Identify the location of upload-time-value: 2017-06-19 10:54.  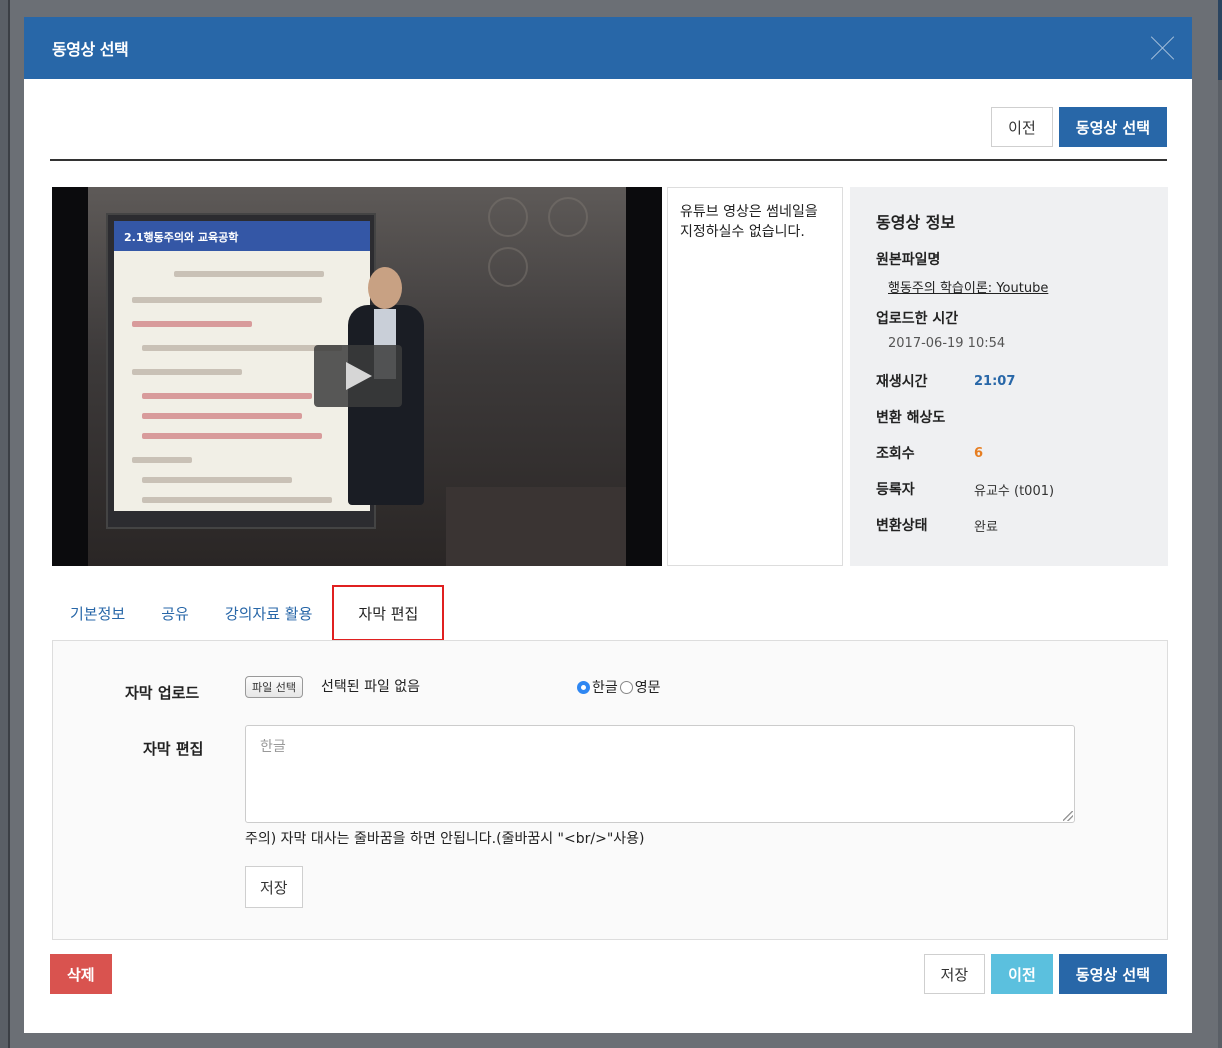
(947, 343).